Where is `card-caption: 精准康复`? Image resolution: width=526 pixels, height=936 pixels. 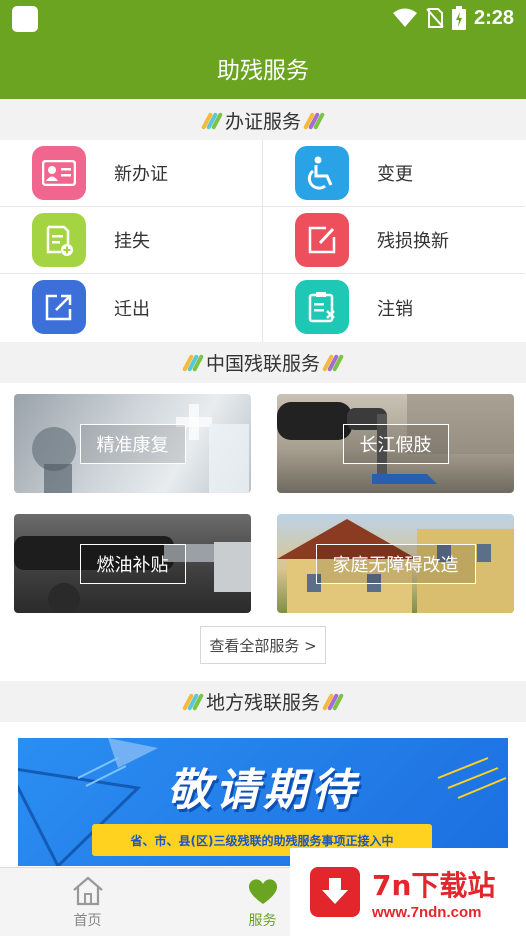
card-caption: 精准康复 is located at coordinates (132, 443).